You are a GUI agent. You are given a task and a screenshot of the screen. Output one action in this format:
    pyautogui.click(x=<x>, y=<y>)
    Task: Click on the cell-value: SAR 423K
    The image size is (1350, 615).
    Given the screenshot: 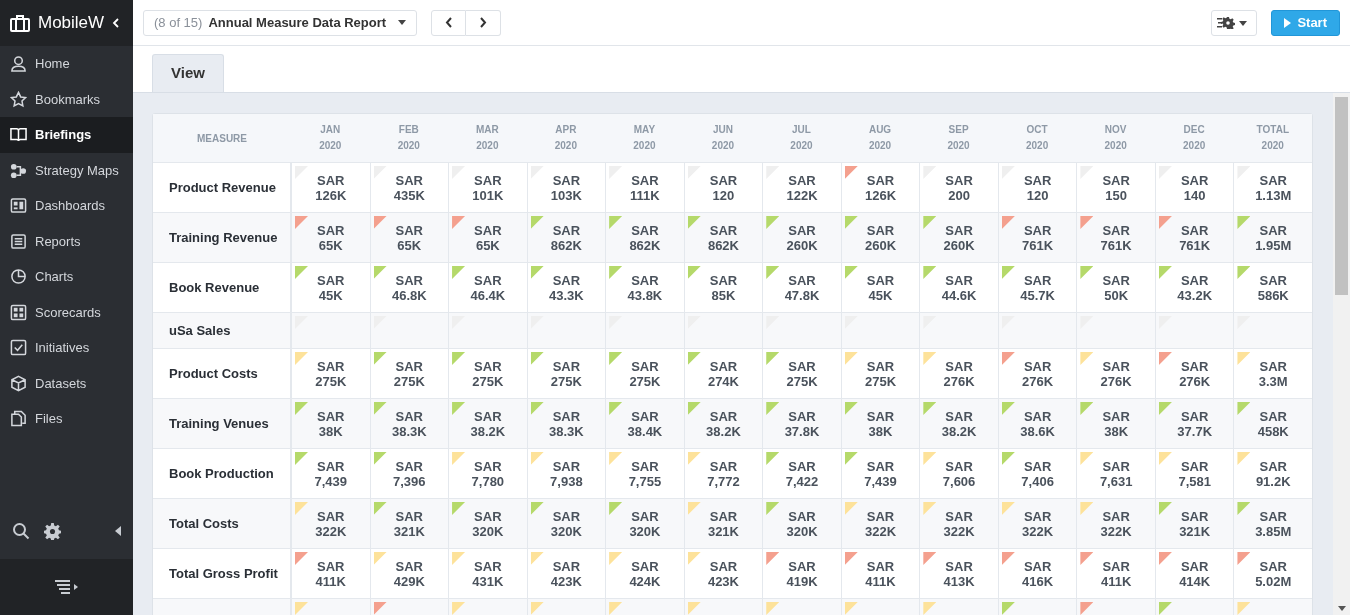 What is the action you would take?
    pyautogui.click(x=723, y=573)
    